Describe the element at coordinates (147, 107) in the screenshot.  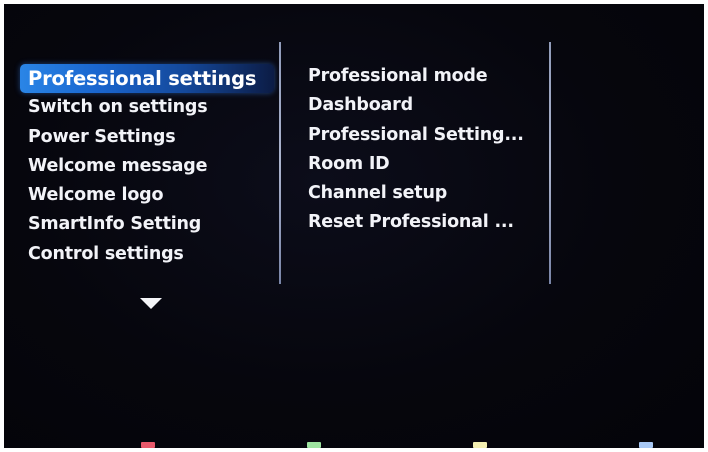
I see `menu-item-switch-on-settings: Switch on settings` at that location.